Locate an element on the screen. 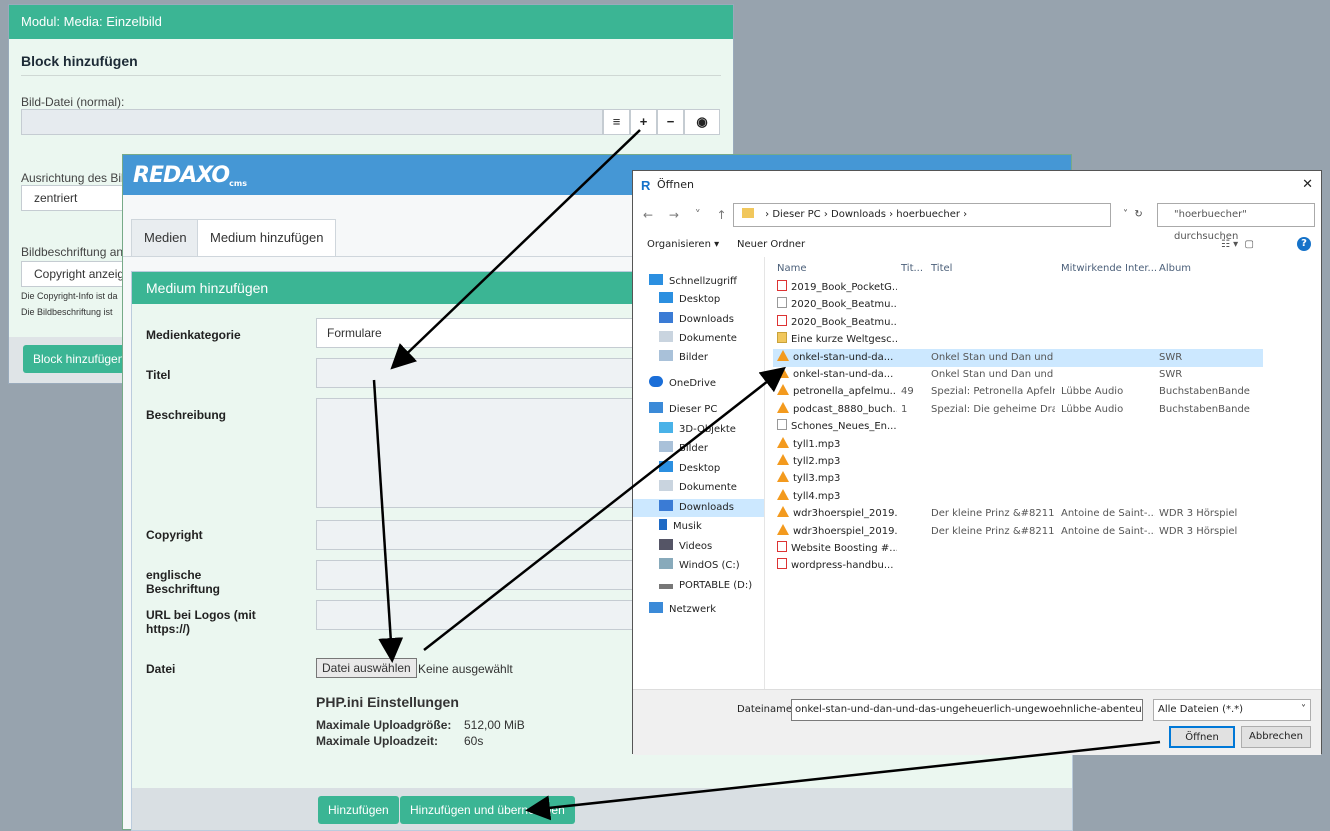  arrow-title-to-file is located at coordinates (388, 521).